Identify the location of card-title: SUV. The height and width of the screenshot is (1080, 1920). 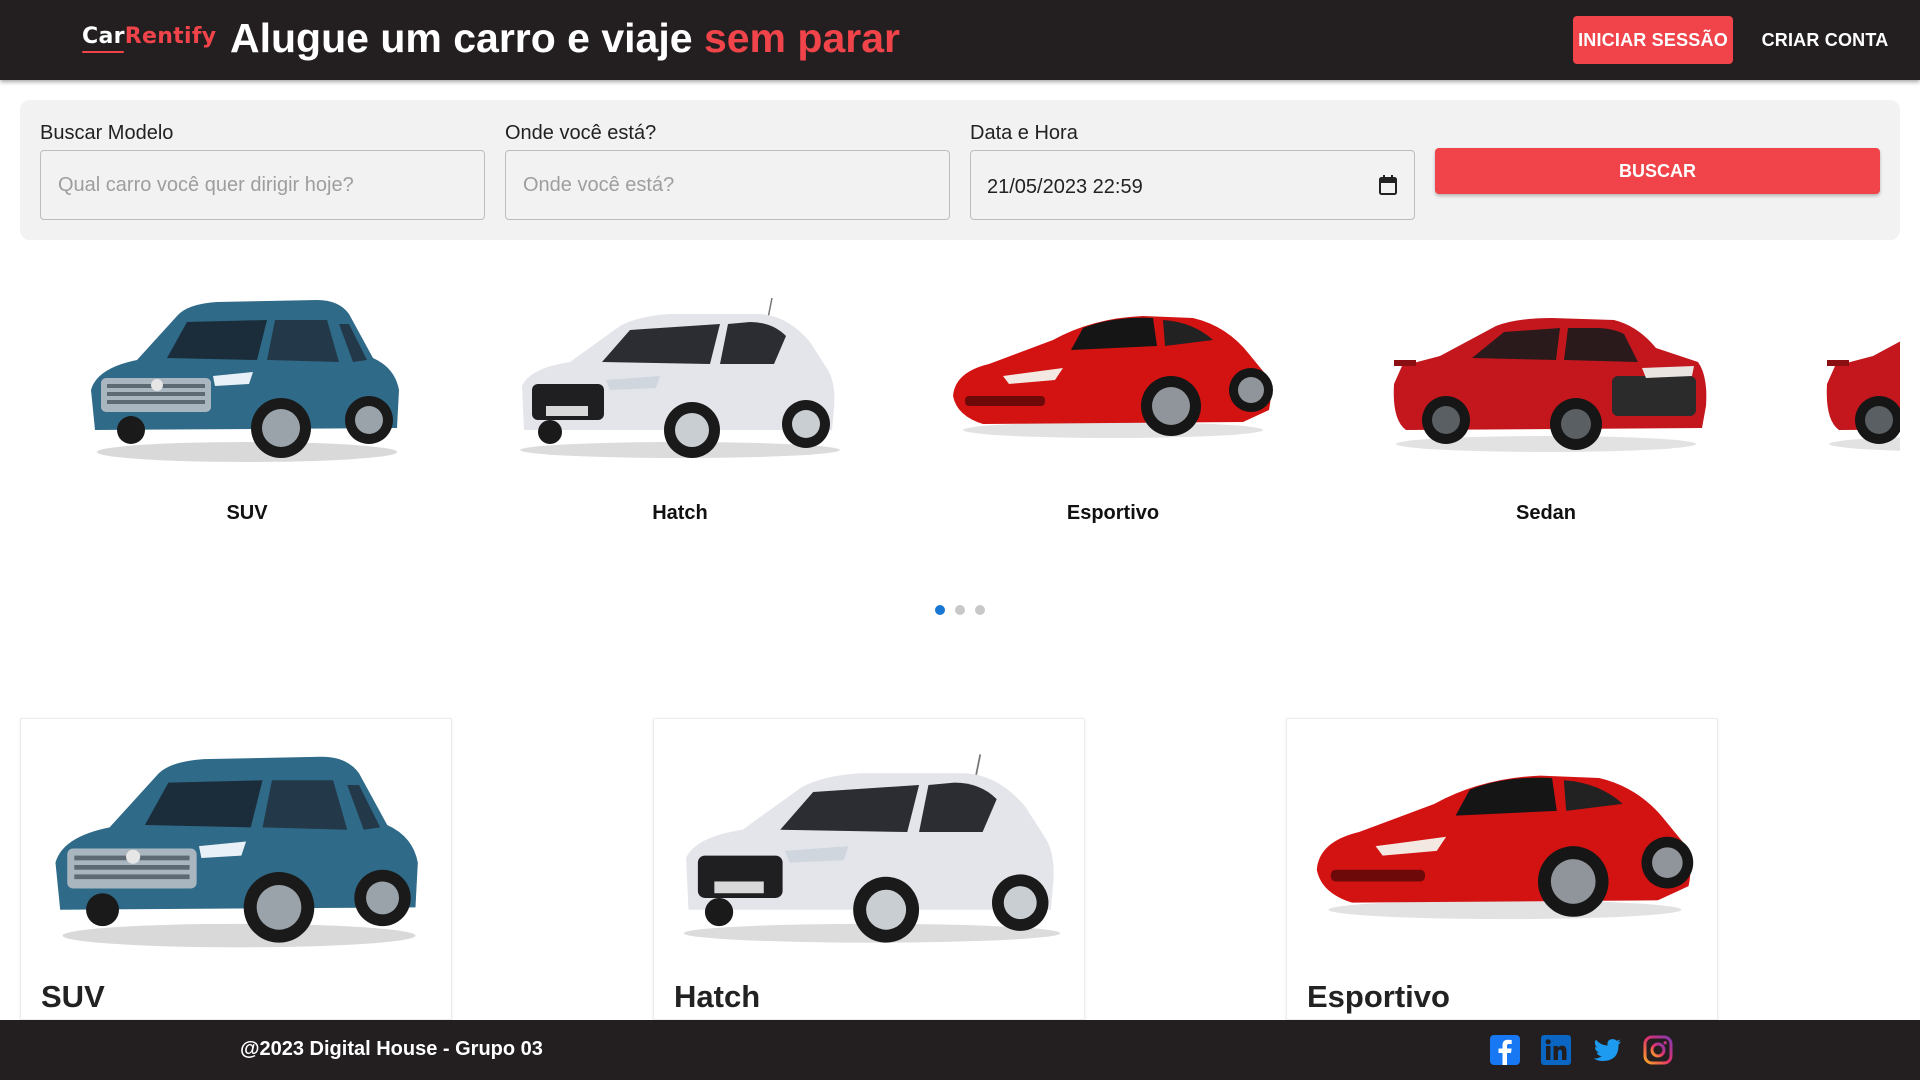
(73, 996).